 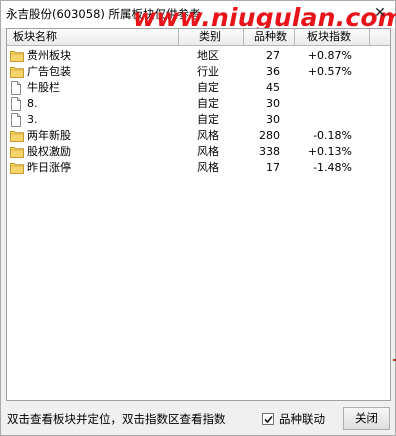 What do you see at coordinates (208, 71) in the screenshot?
I see `sector-type: 行业` at bounding box center [208, 71].